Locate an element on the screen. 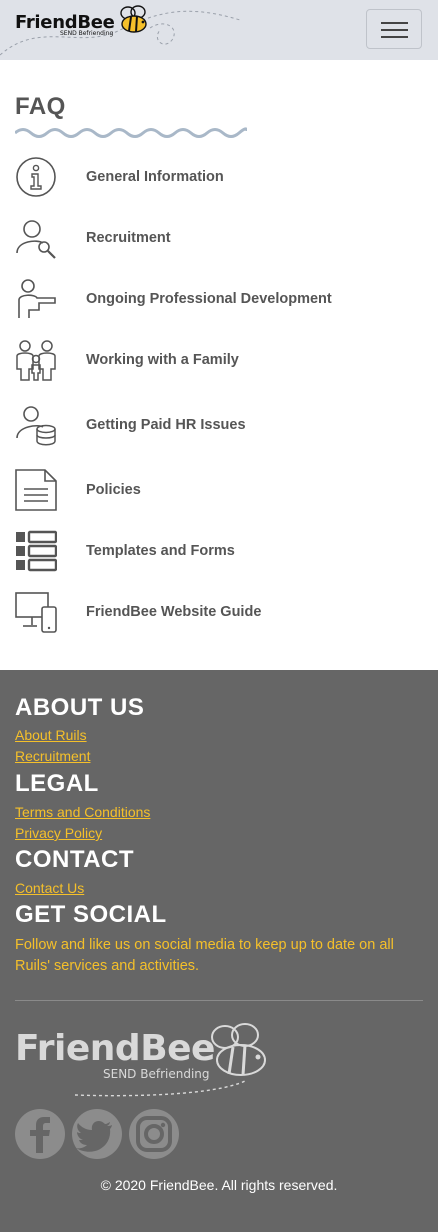 The image size is (438, 1232). faq-item-website-guide: FriendBee Website Guide is located at coordinates (219, 611).